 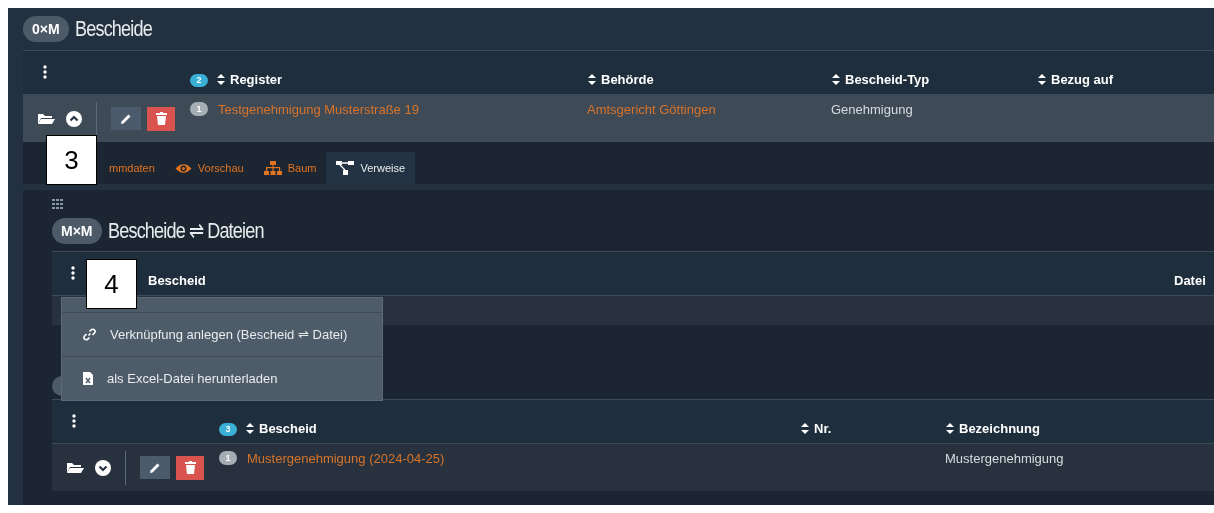 I want to click on link-icon, so click(x=89, y=334).